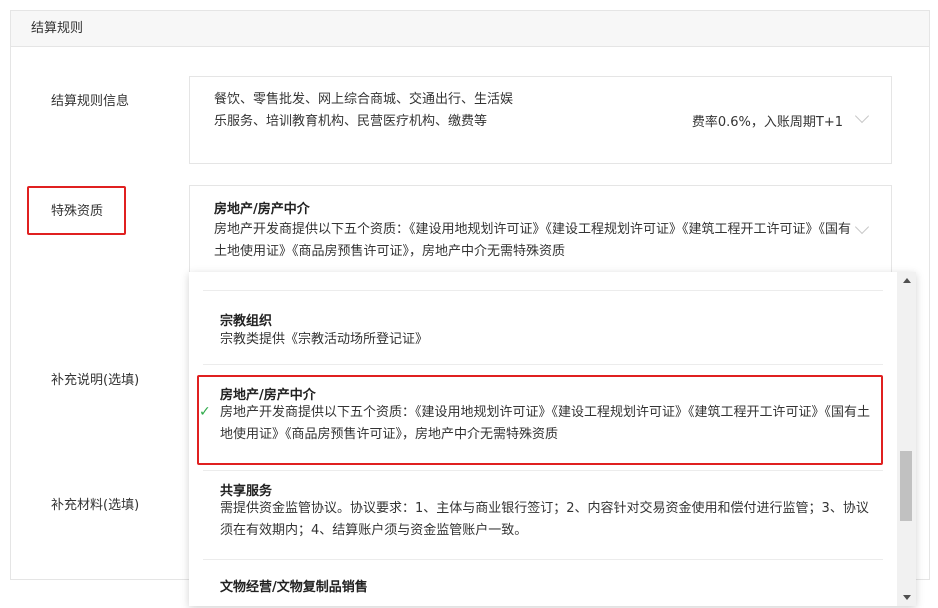 The height and width of the screenshot is (608, 938). Describe the element at coordinates (90, 101) in the screenshot. I see `rule-info-label: 结算规则信息` at that location.